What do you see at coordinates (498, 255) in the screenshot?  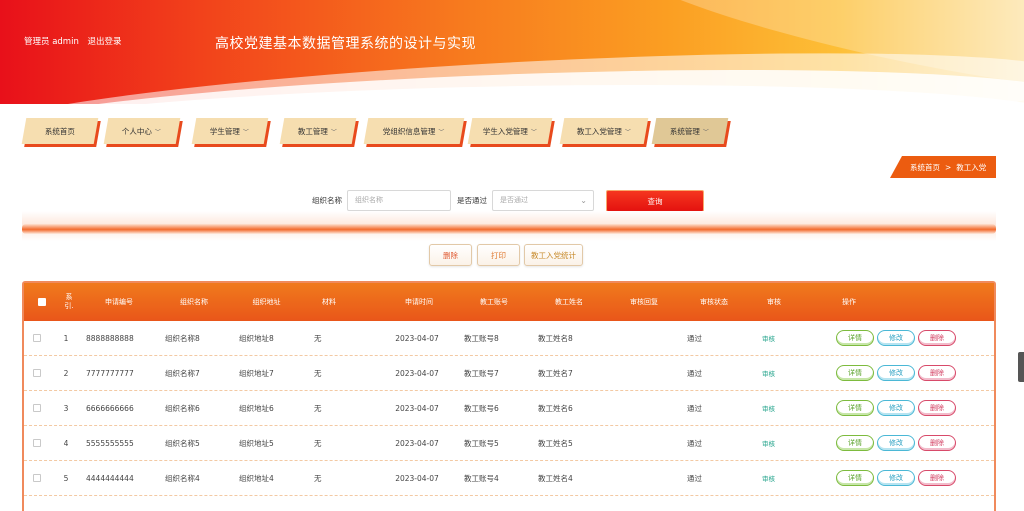 I see `print-button: 打印` at bounding box center [498, 255].